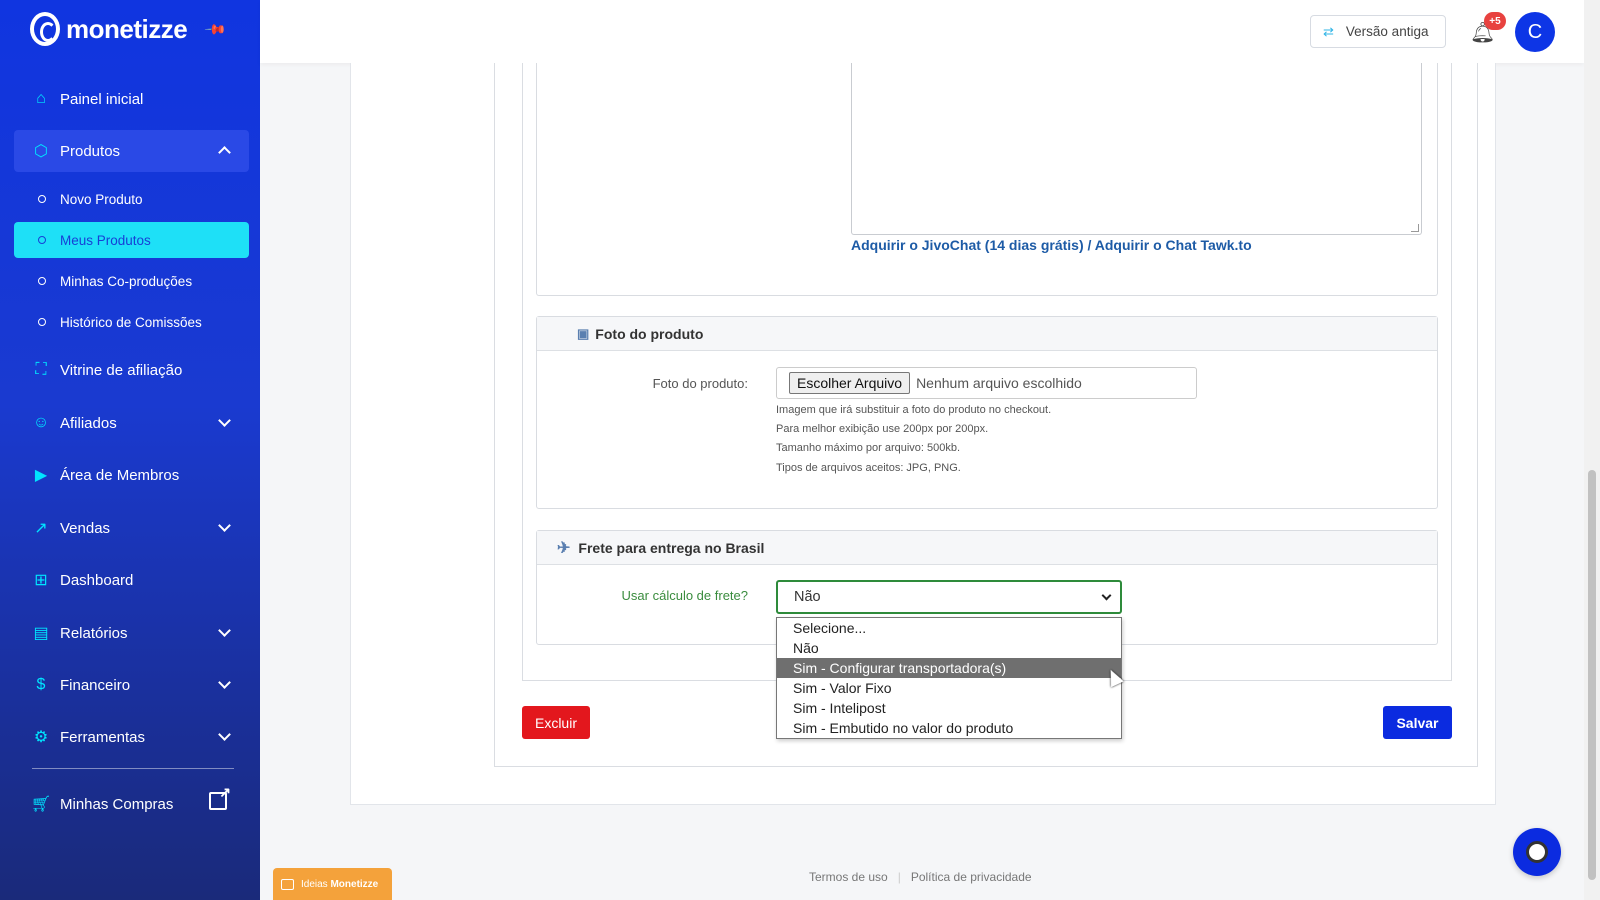 The height and width of the screenshot is (900, 1600). I want to click on photo-panel-header: ▣ Foto do produto, so click(987, 334).